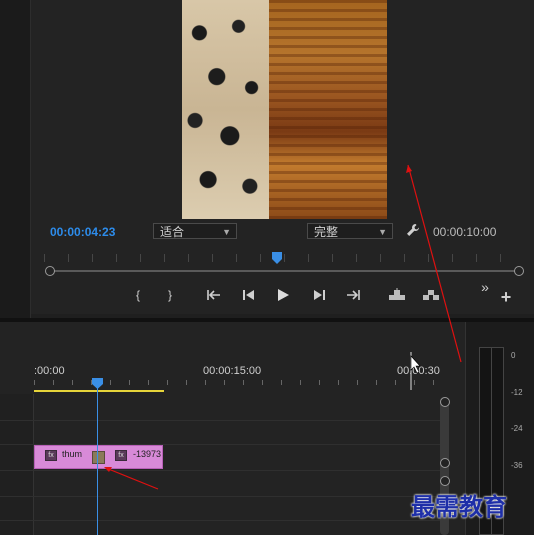 Image resolution: width=534 pixels, height=535 pixels. What do you see at coordinates (97, 383) in the screenshot?
I see `timeline-playhead` at bounding box center [97, 383].